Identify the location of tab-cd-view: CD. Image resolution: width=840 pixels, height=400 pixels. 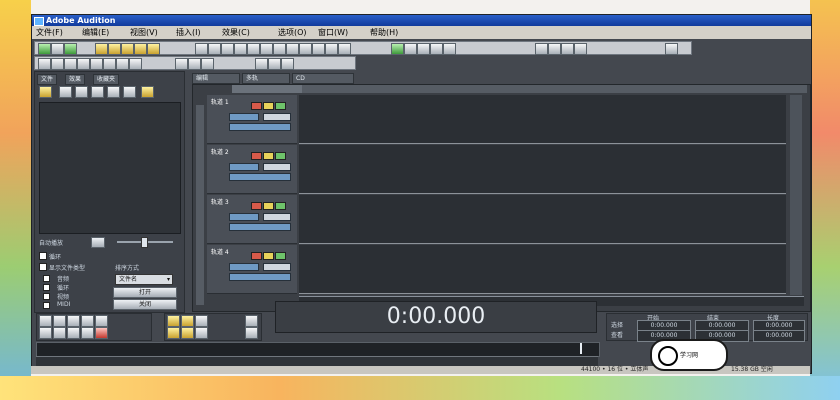
(323, 78).